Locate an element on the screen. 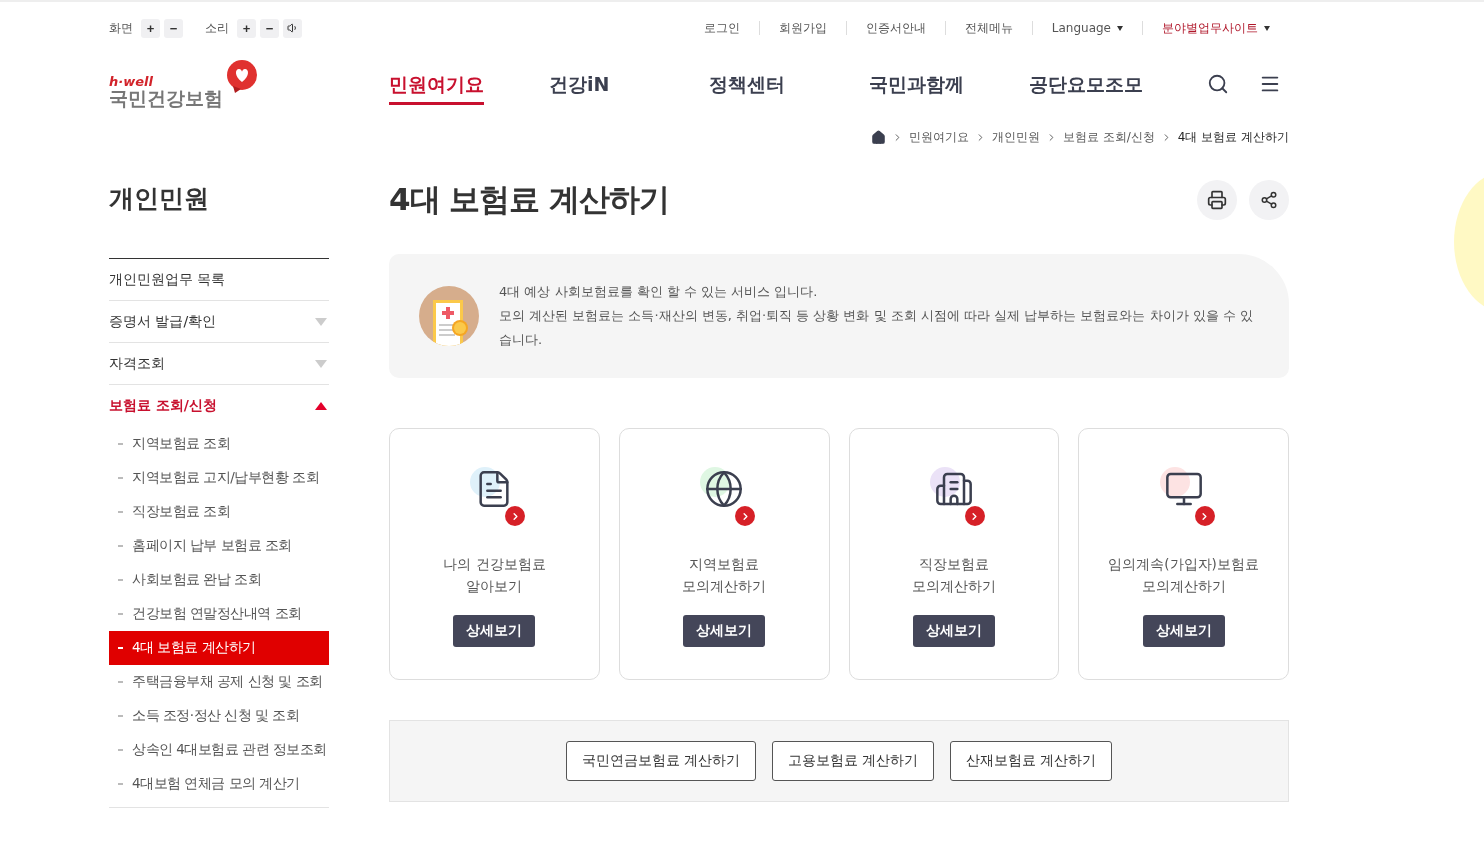 The image size is (1484, 844). sidebar-item: 보험료 조회/신청 is located at coordinates (219, 406).